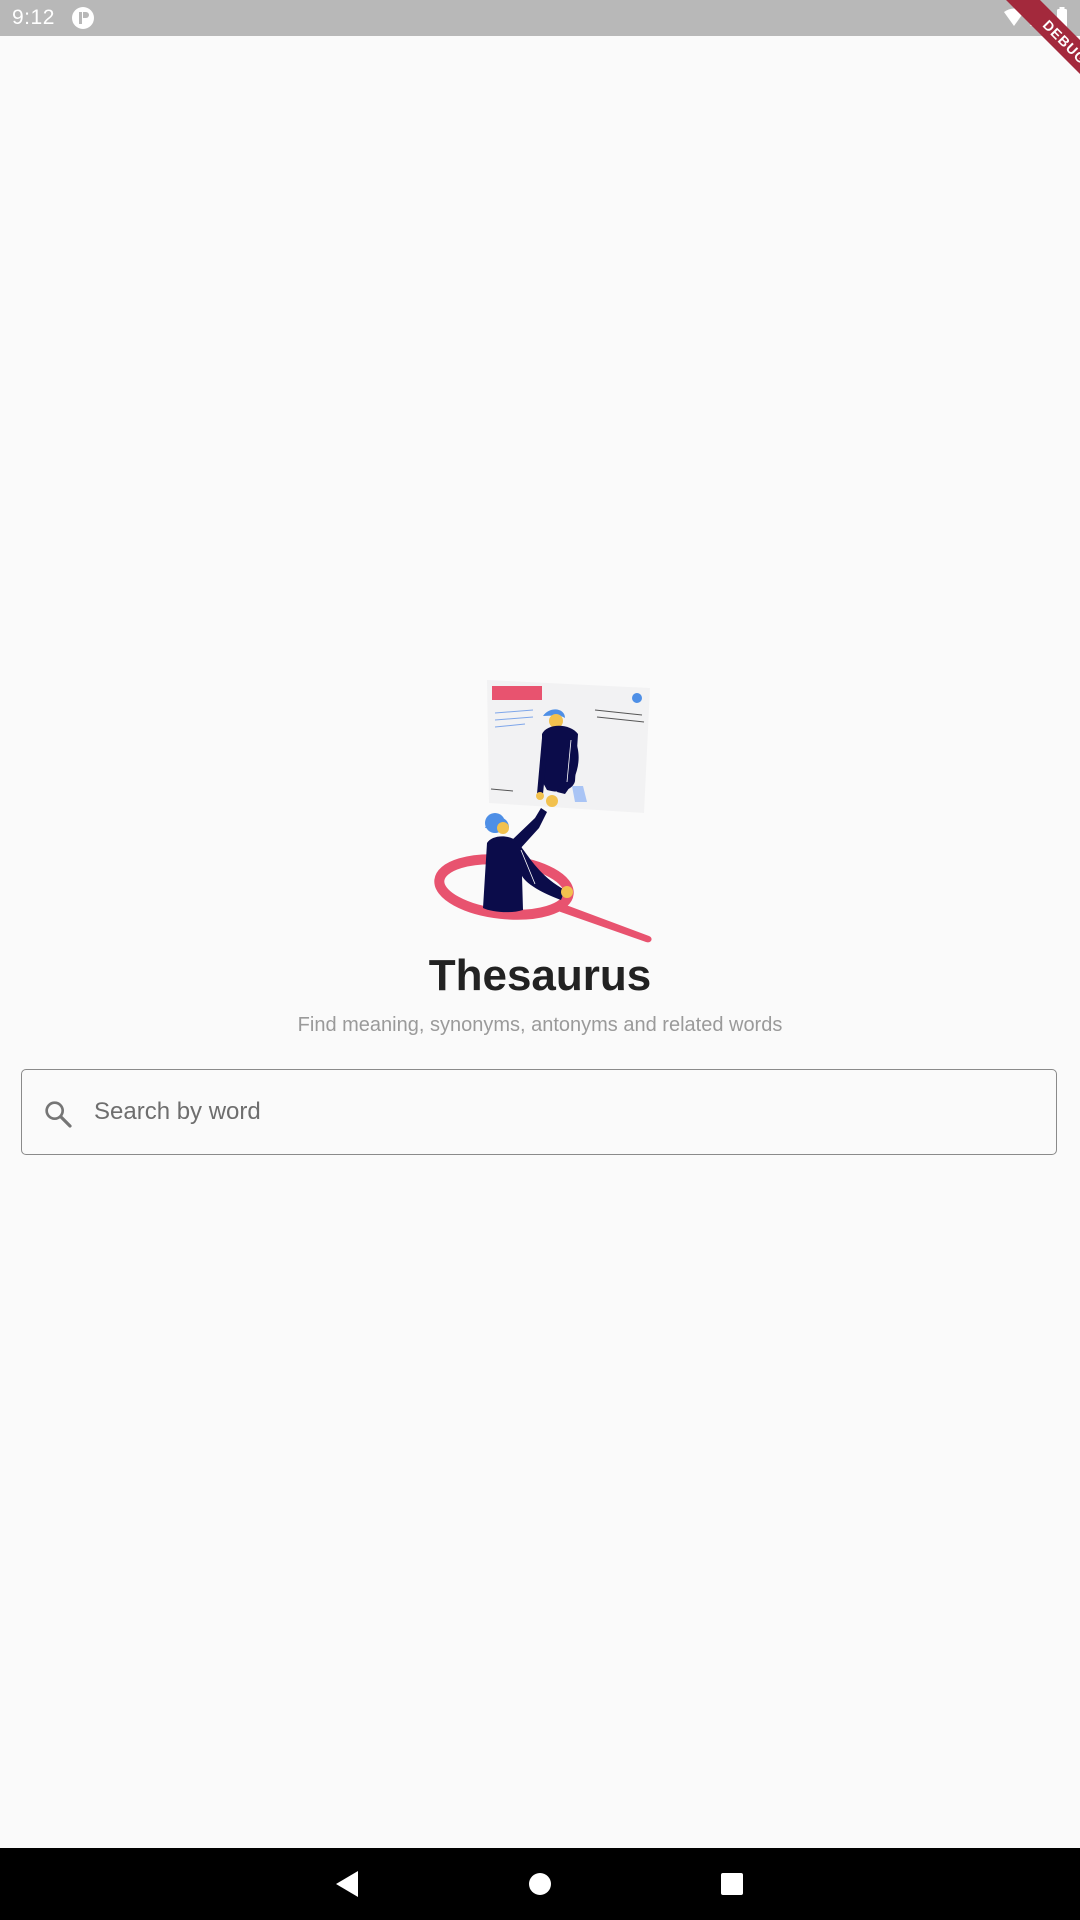  Describe the element at coordinates (33, 17) in the screenshot. I see `status-time: 9:12` at that location.